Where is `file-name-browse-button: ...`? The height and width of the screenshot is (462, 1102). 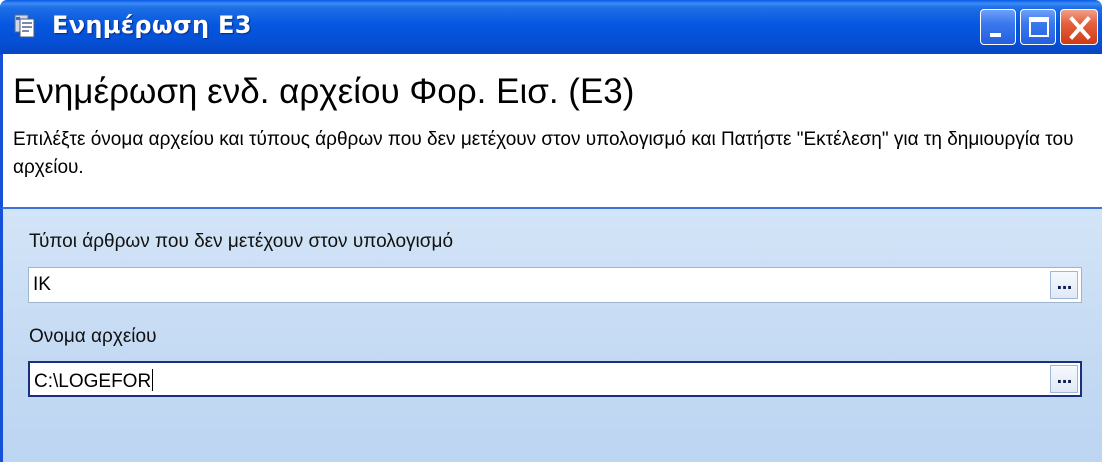 file-name-browse-button: ... is located at coordinates (1064, 379).